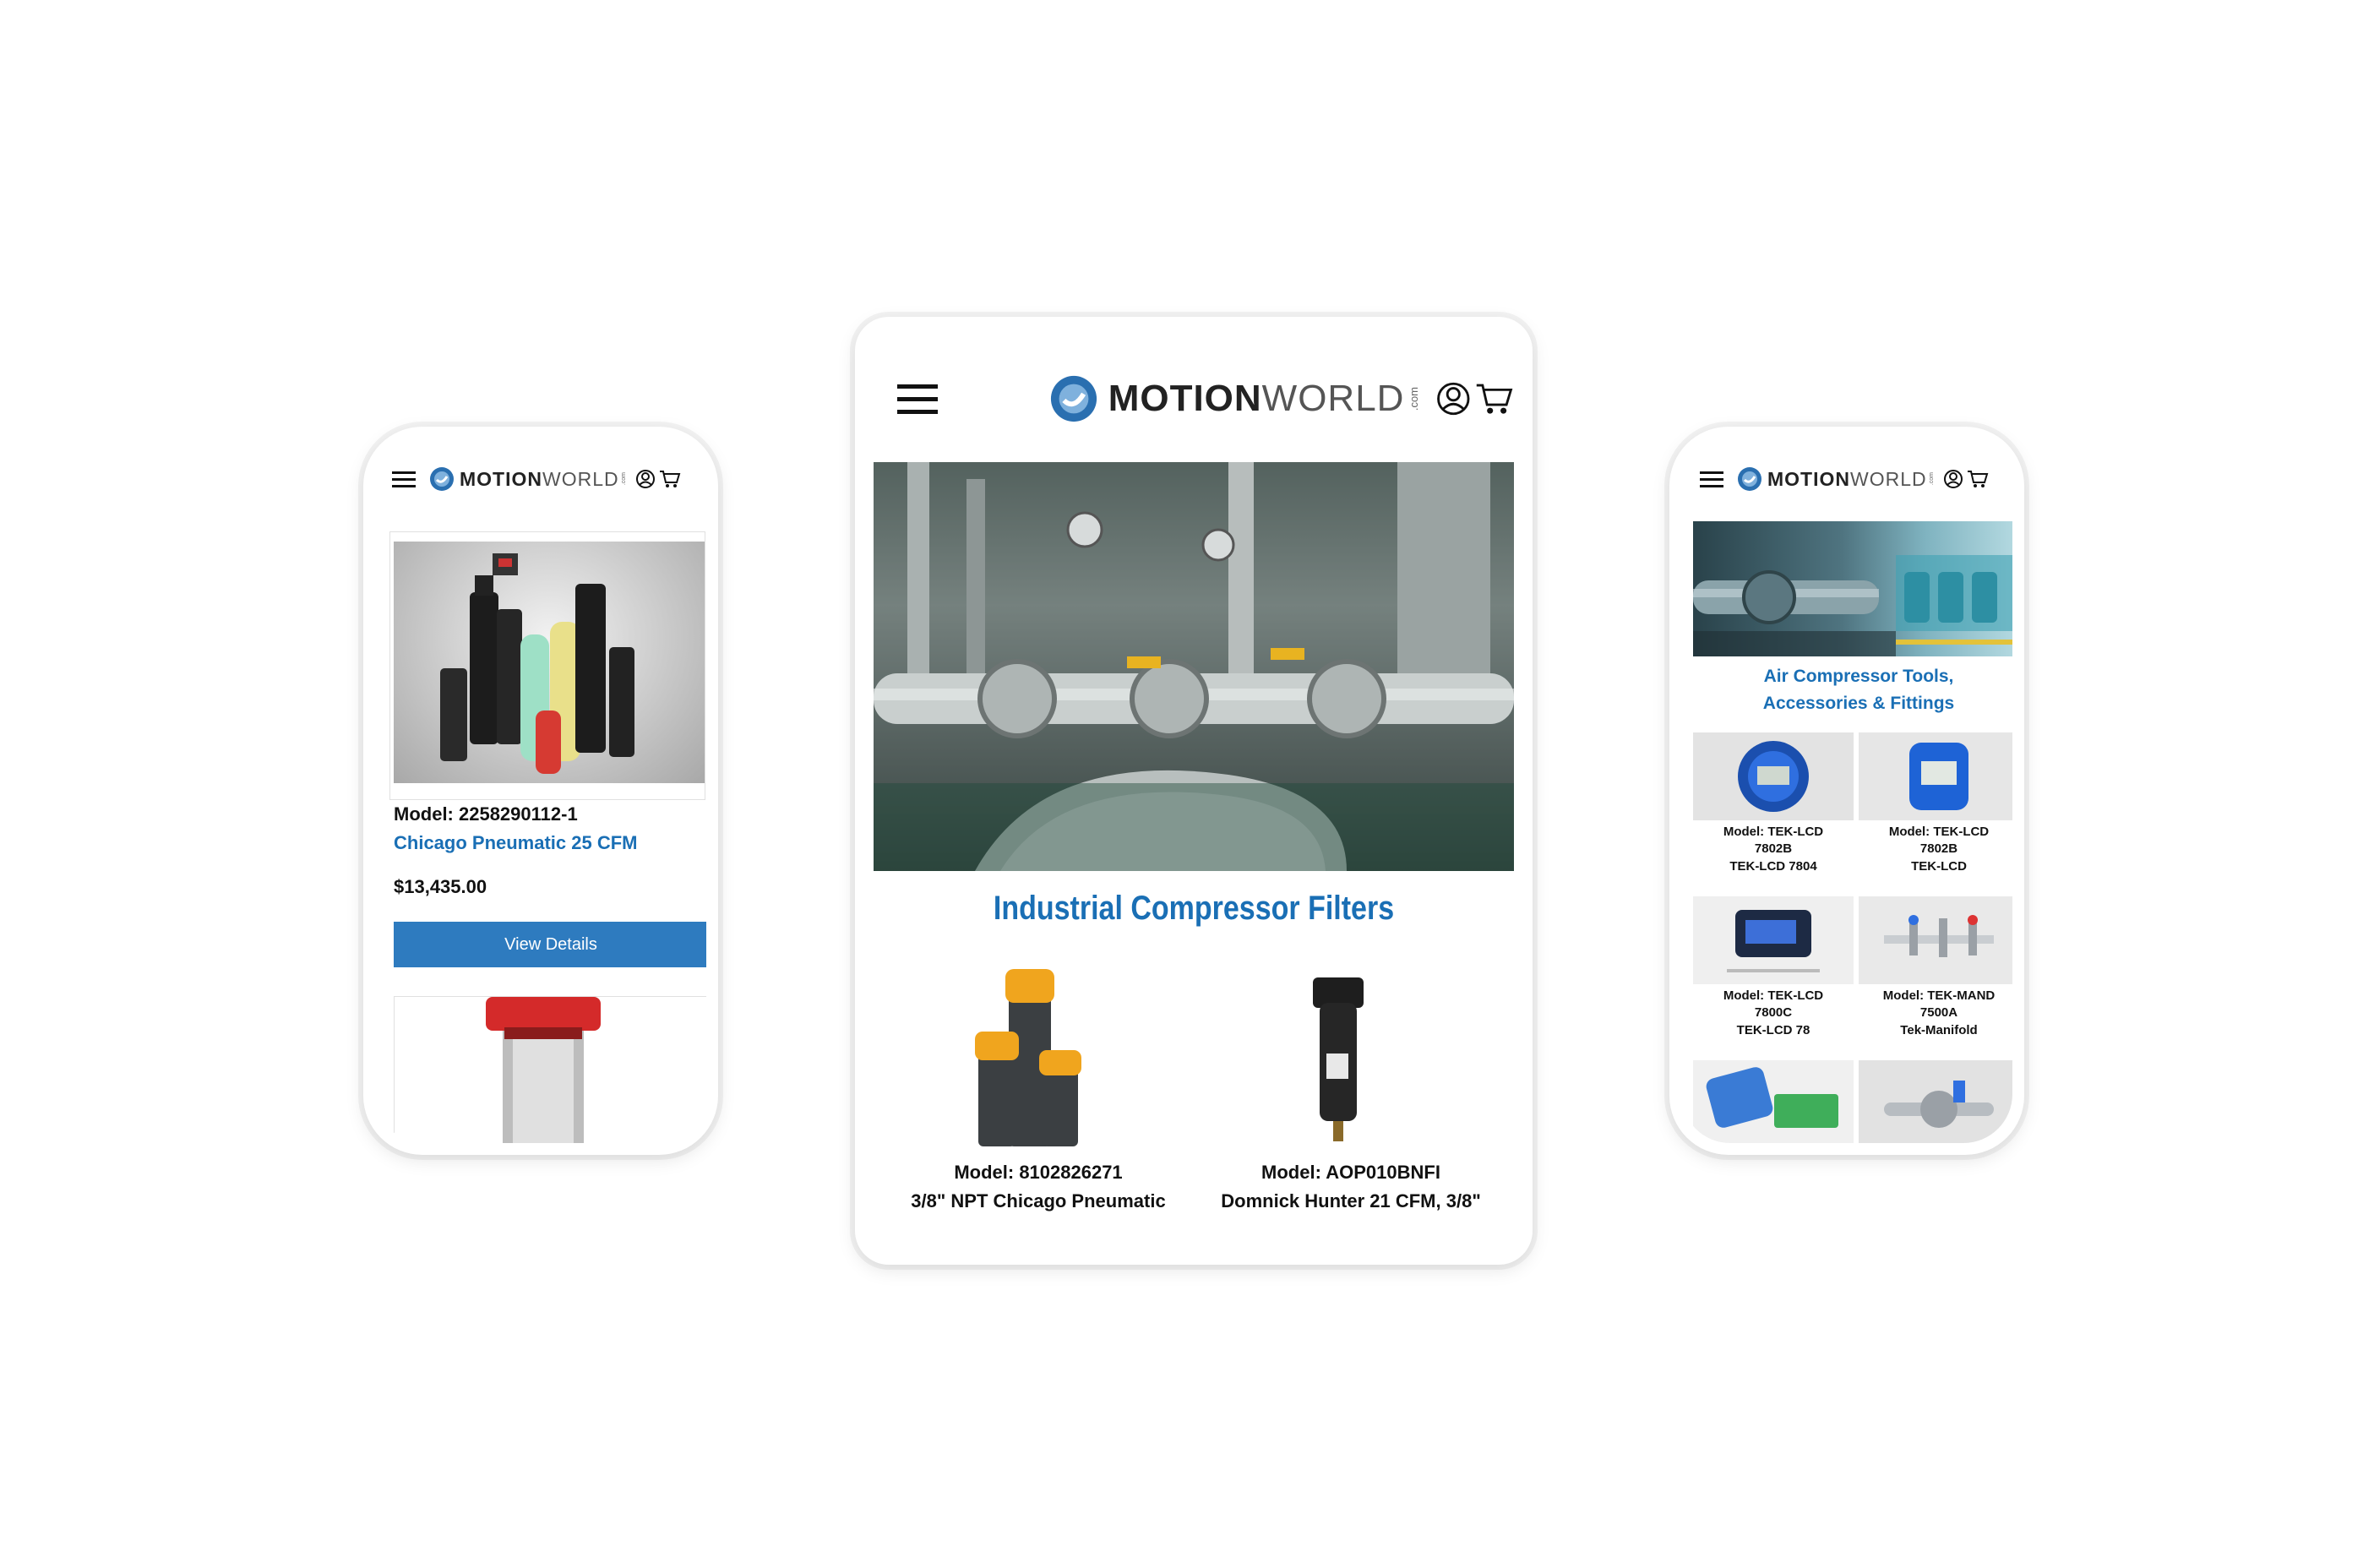 This screenshot has height=1568, width=2374. Describe the element at coordinates (1350, 1201) in the screenshot. I see `product-name-2: Domnick Hunter 21 CFM, 3/8"` at that location.